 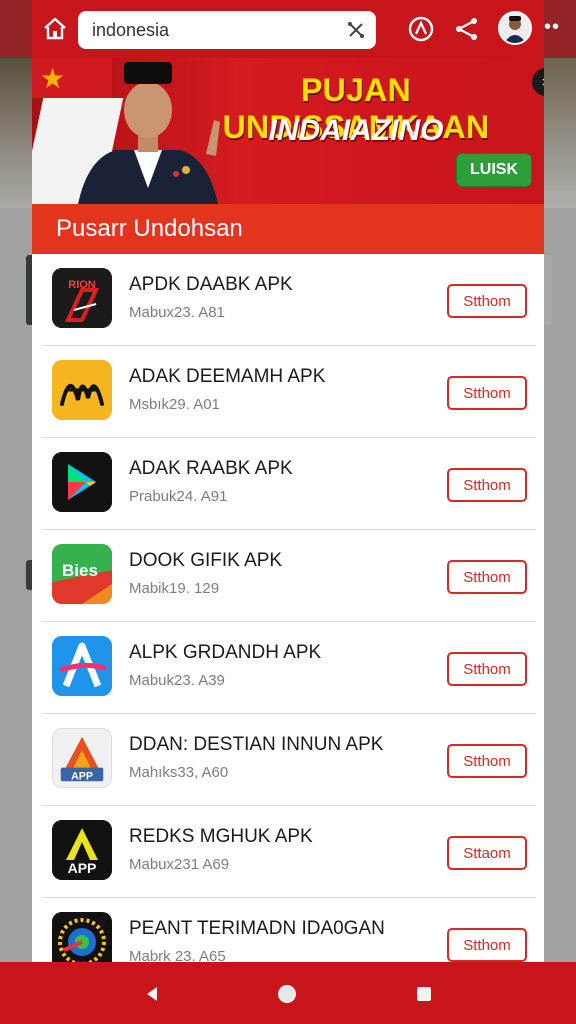 What do you see at coordinates (174, 588) in the screenshot?
I see `app-meta: Mabik19. 129` at bounding box center [174, 588].